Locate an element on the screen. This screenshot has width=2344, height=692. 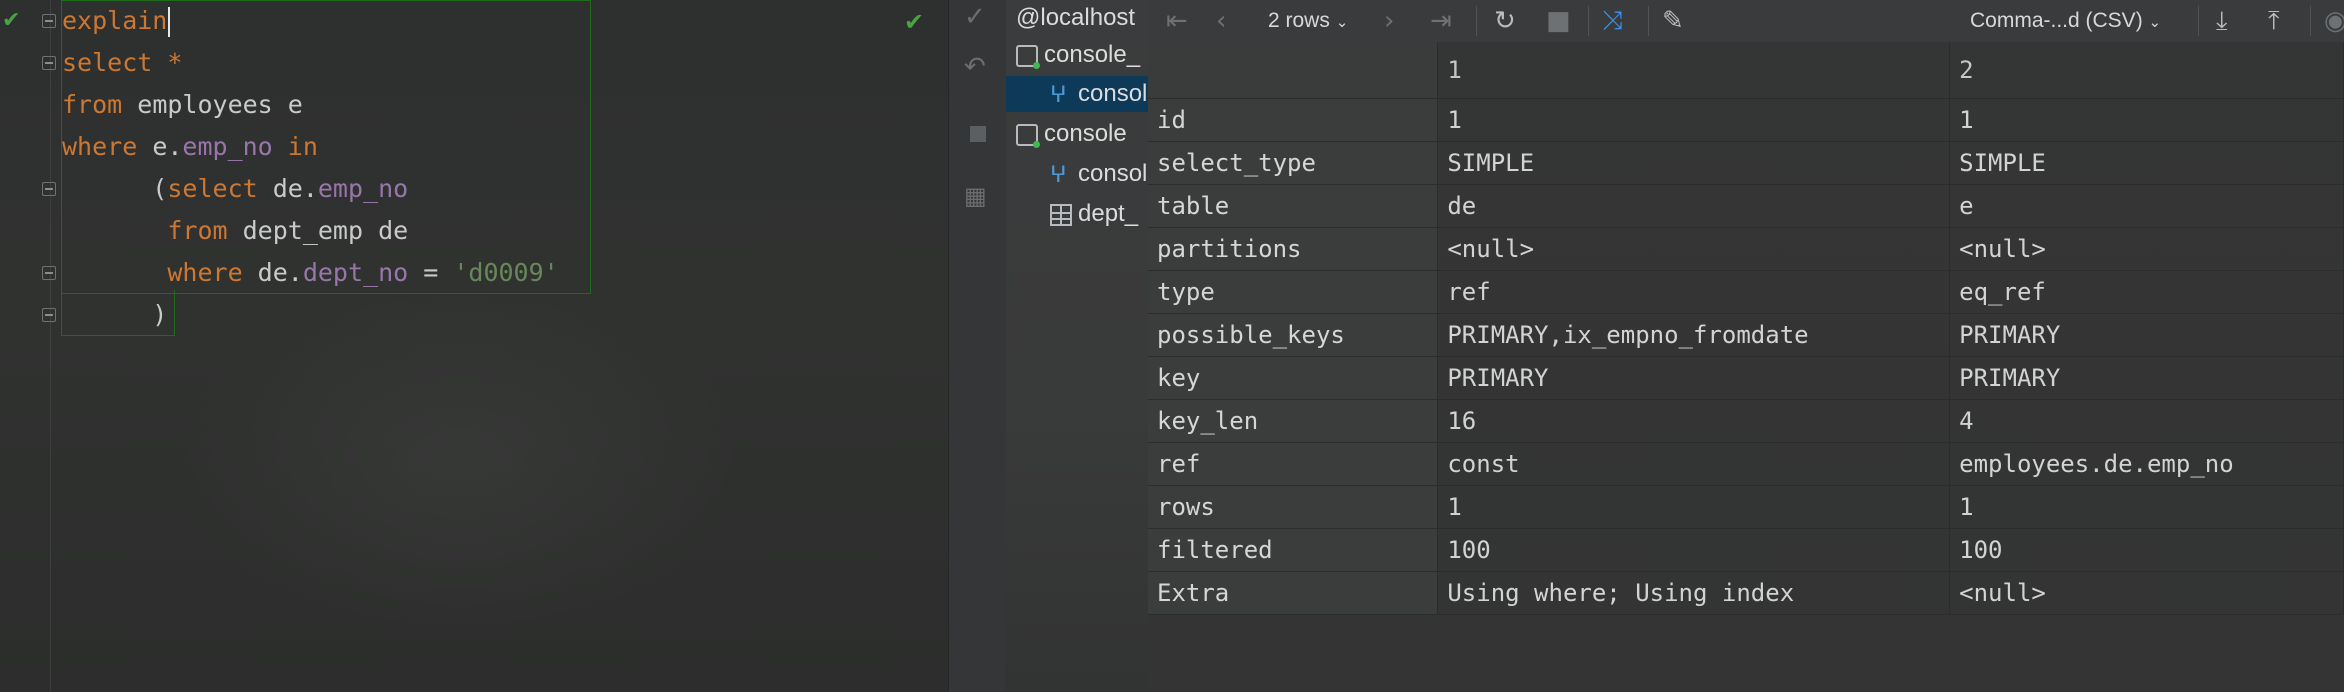
tree-item-label: @localhost is located at coordinates (1076, 17).